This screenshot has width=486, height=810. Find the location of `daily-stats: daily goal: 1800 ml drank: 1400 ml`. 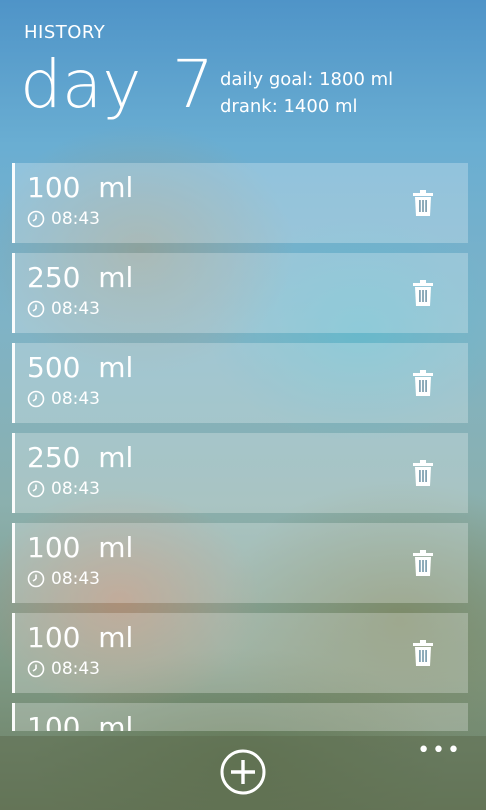

daily-stats: daily goal: 1800 ml drank: 1400 ml is located at coordinates (306, 93).